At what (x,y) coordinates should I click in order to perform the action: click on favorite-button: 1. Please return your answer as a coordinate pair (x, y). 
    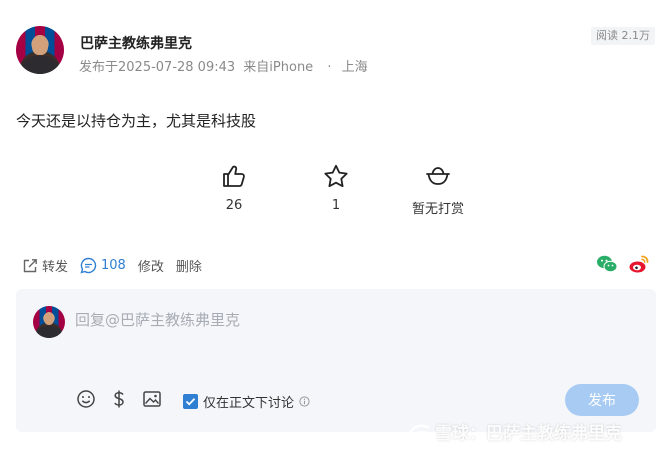
    Looking at the image, I should click on (336, 188).